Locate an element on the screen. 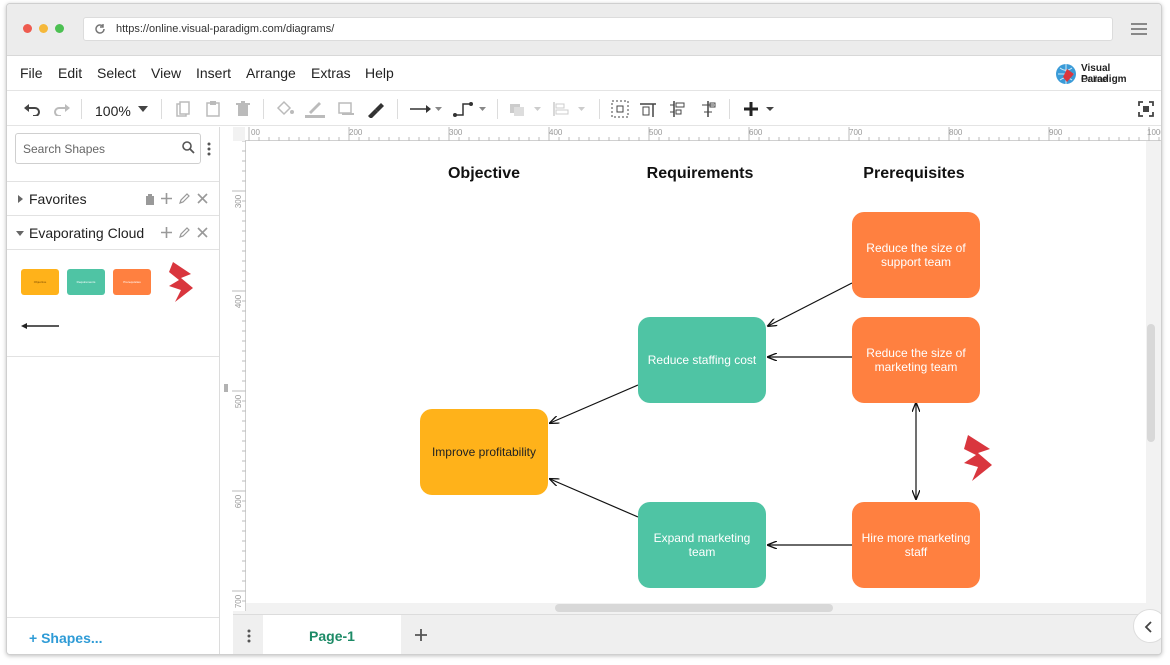  connector-support-to-staffing is located at coordinates (810, 304).